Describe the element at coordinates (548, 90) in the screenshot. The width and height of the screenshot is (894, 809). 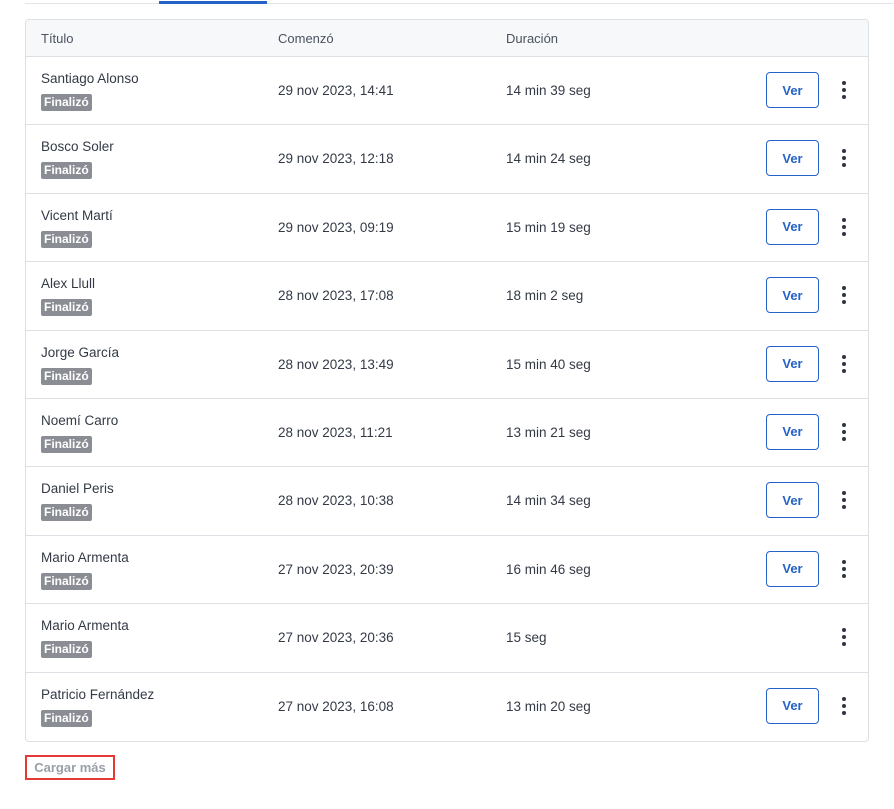
I see `duration-cell: 14 min 39 seg` at that location.